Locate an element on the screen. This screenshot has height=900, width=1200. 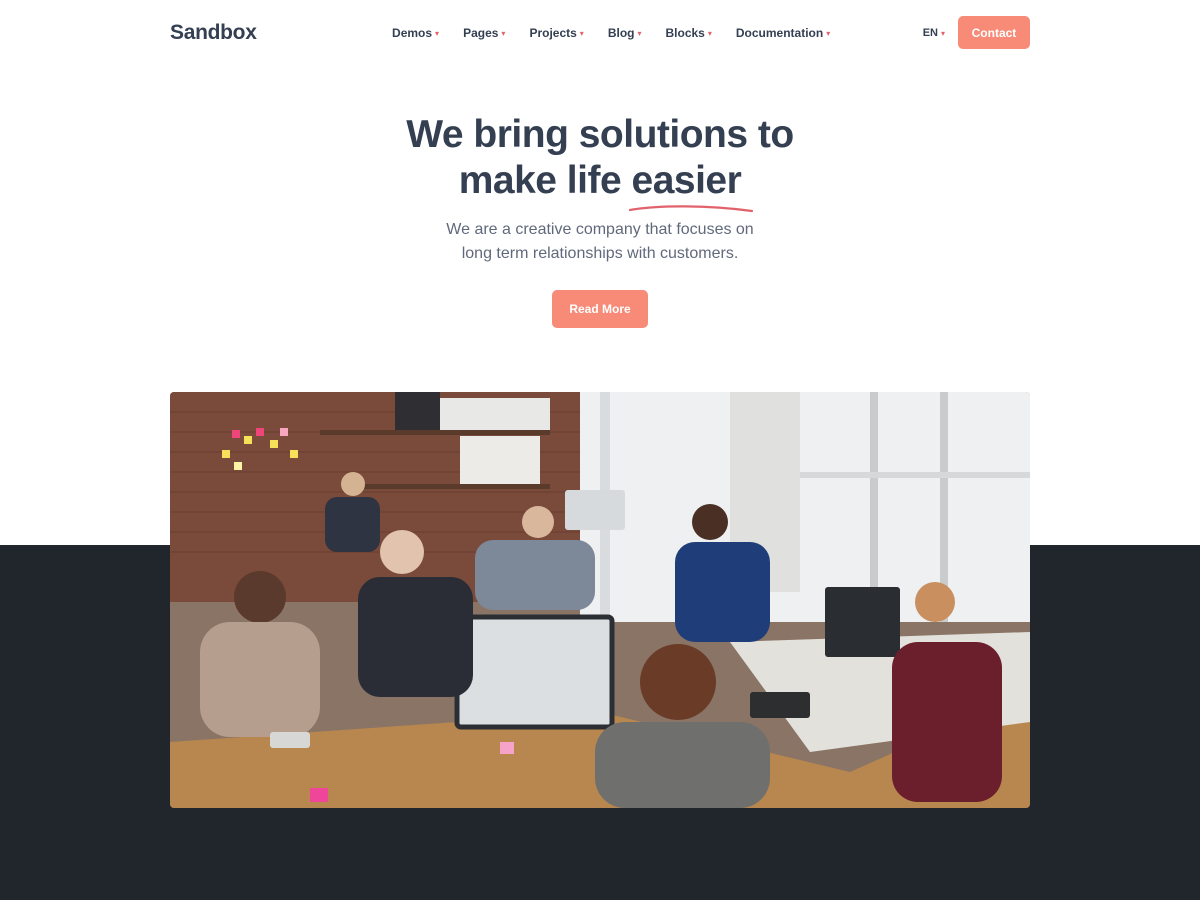
nav-item-label: Demos is located at coordinates (412, 32).